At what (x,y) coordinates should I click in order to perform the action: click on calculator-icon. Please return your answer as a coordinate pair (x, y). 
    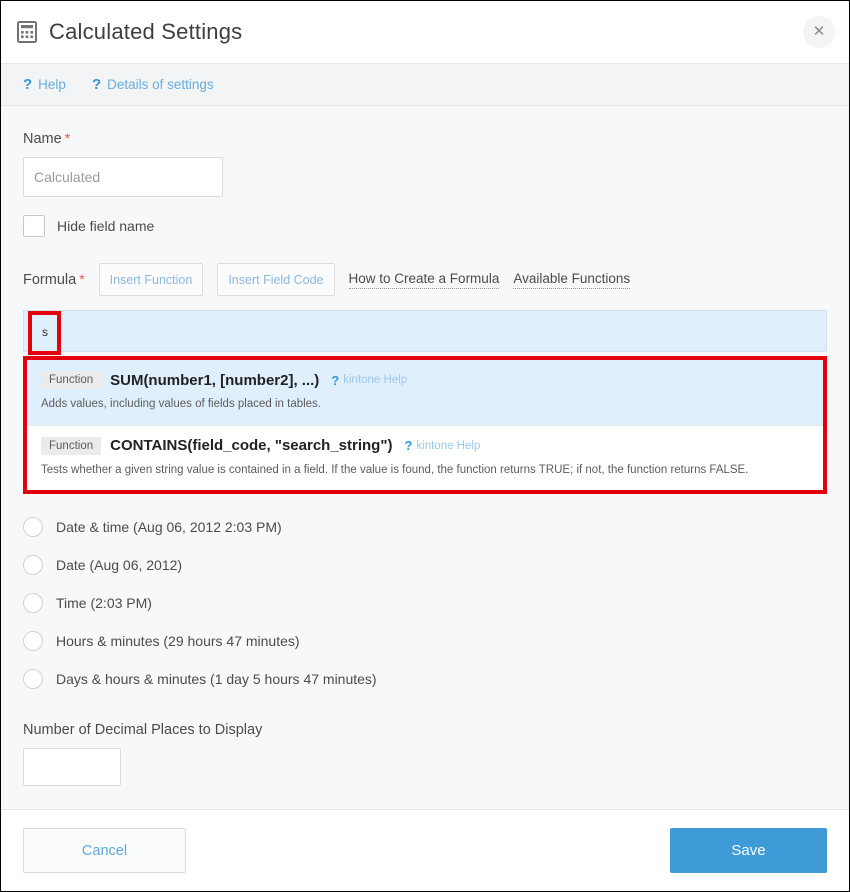
    Looking at the image, I should click on (27, 32).